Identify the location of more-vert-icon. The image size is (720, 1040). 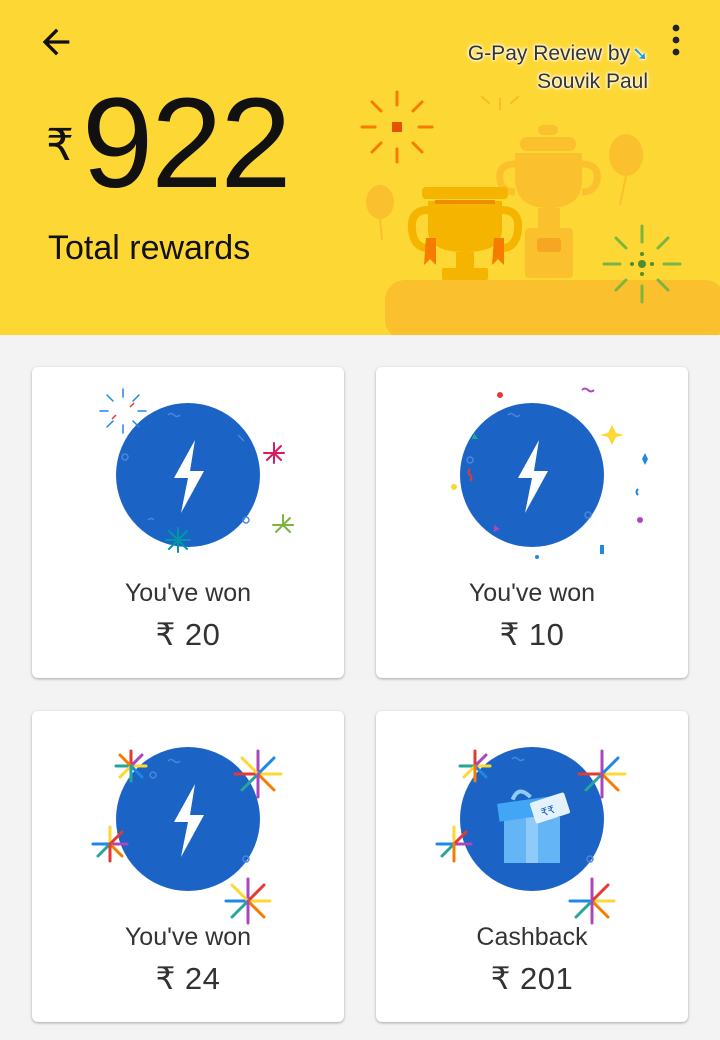
(676, 40).